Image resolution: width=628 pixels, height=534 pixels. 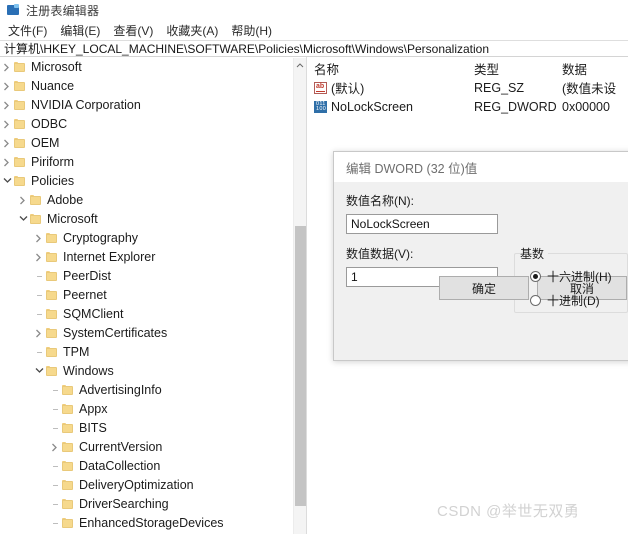 I want to click on value-name-input: NoLockScreen, so click(x=422, y=224).